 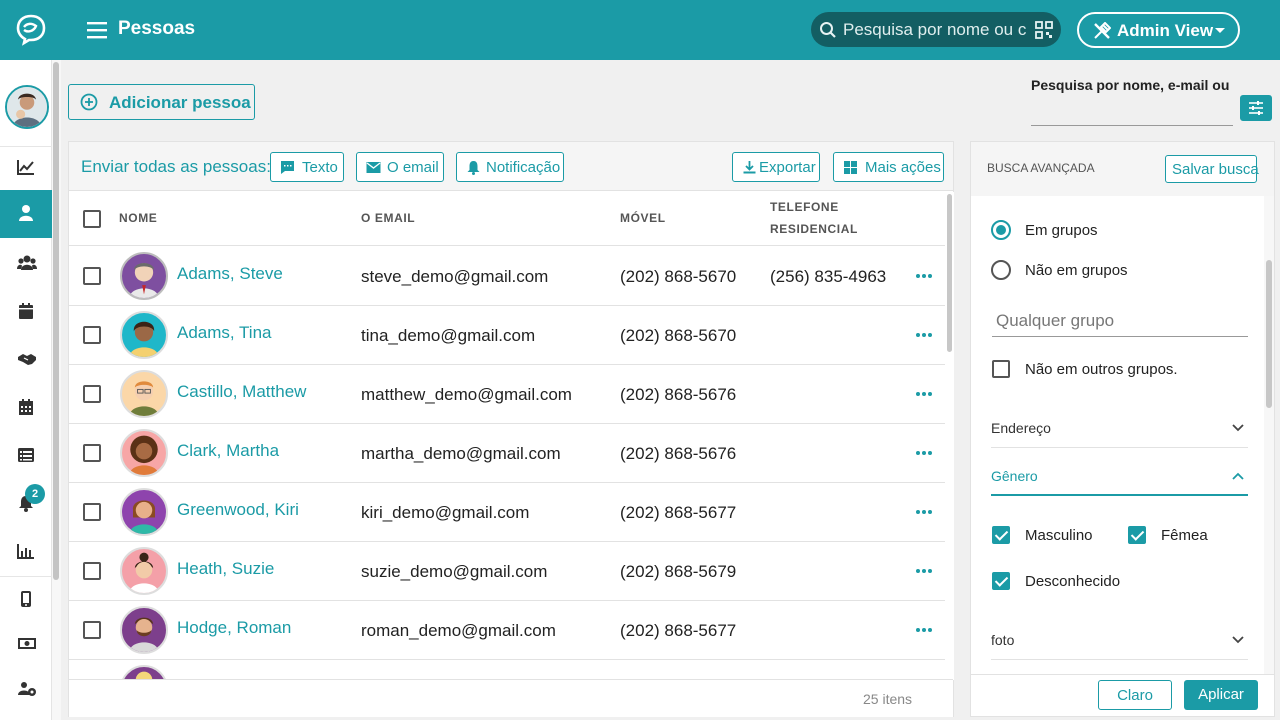 What do you see at coordinates (238, 510) in the screenshot?
I see `person-name-link: Greenwood, Kiri` at bounding box center [238, 510].